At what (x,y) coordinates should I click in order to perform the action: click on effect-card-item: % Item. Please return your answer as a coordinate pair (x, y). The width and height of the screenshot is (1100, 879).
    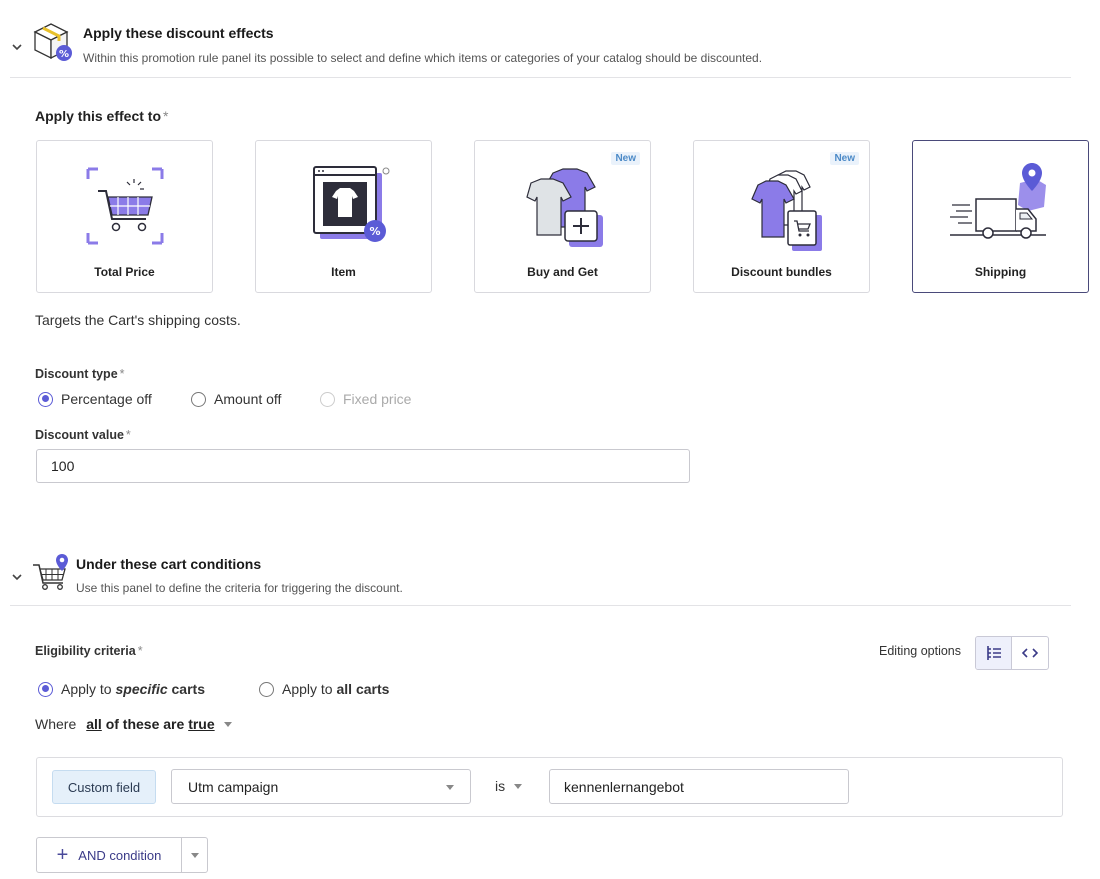
    Looking at the image, I should click on (343, 216).